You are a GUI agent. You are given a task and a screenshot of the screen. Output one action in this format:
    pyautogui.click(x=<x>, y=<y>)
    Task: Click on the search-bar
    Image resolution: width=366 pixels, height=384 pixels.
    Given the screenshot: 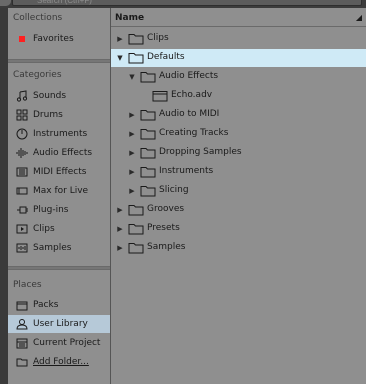 What is the action you would take?
    pyautogui.click(x=183, y=4)
    